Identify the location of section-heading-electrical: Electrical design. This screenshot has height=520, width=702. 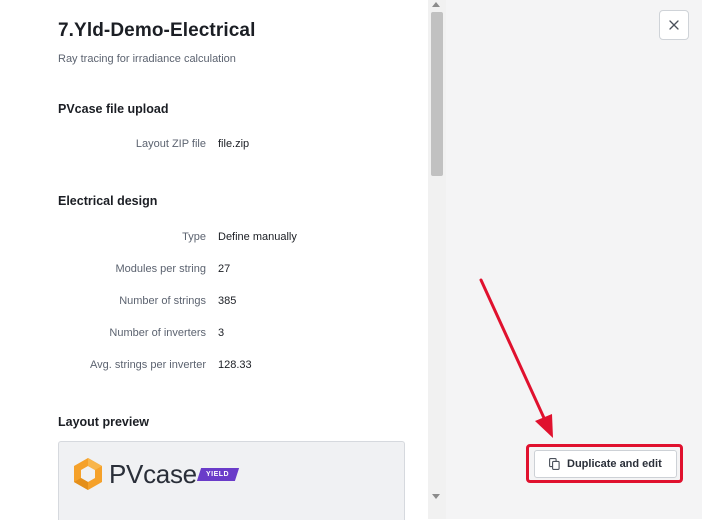
(108, 201).